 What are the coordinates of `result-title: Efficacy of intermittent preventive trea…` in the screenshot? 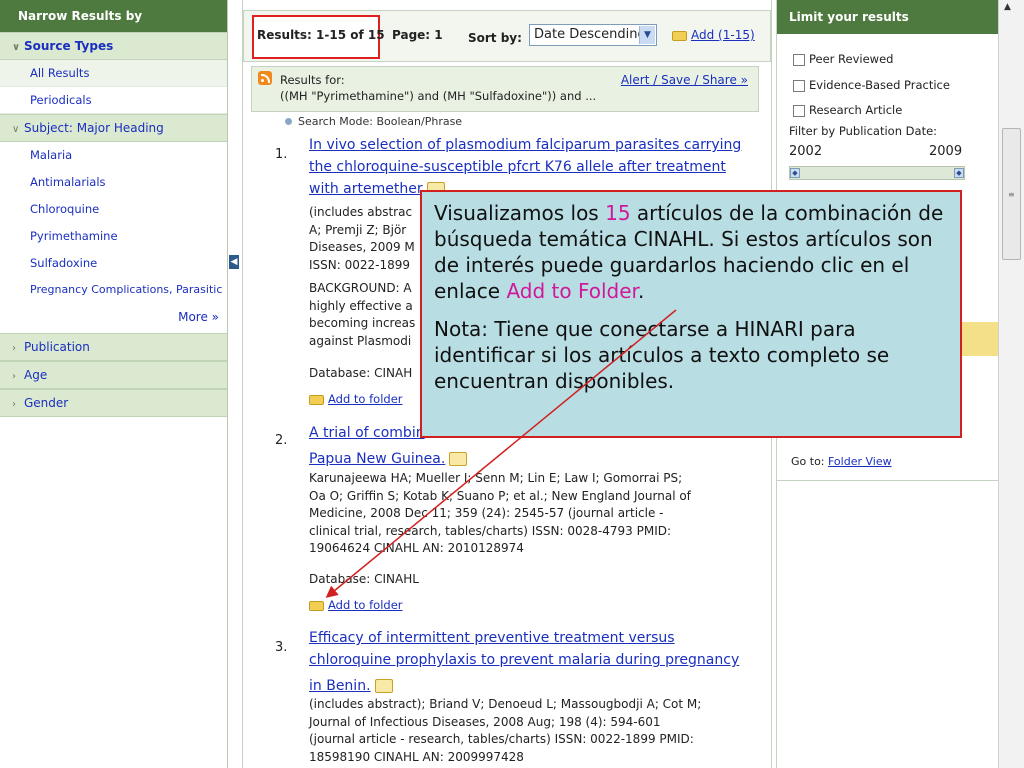 It's located at (529, 664).